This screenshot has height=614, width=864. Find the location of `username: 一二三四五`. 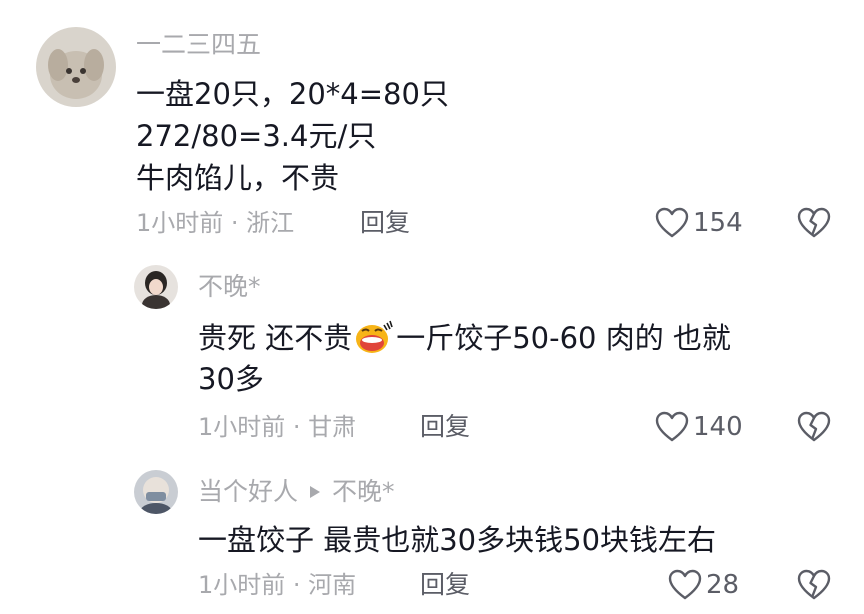

username: 一二三四五 is located at coordinates (198, 45).